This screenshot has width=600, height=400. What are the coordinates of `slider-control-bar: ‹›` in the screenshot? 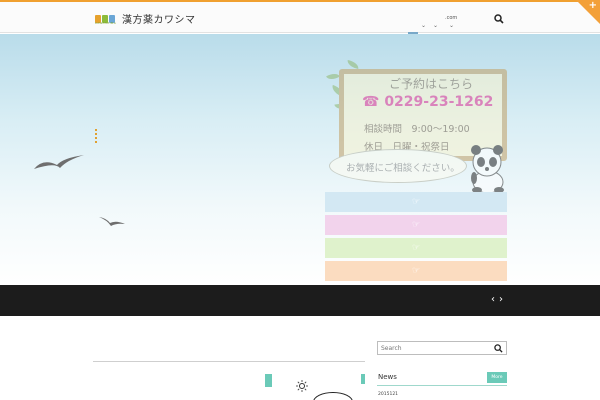 It's located at (300, 300).